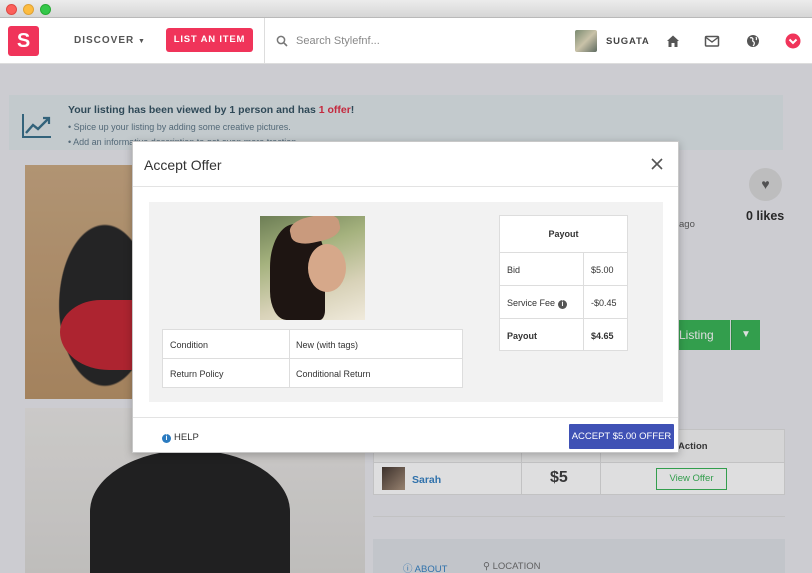  Describe the element at coordinates (186, 437) in the screenshot. I see `help-label: HELP` at that location.